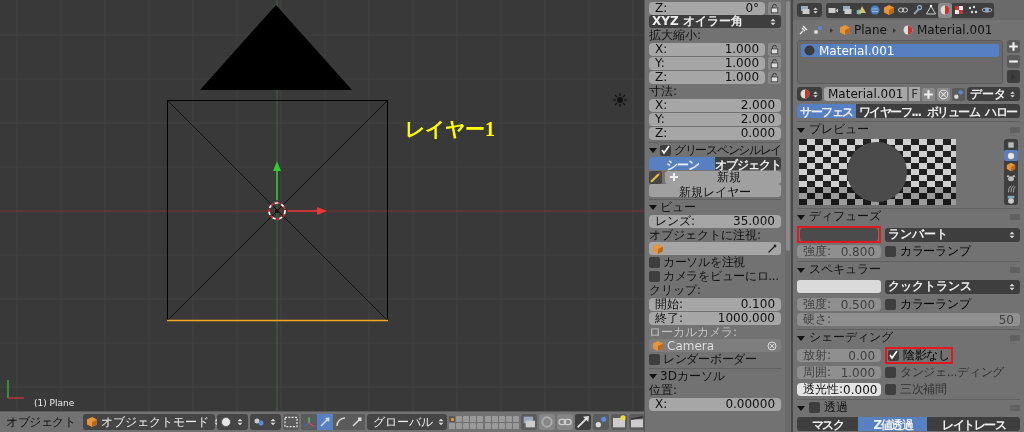 This screenshot has height=432, width=1024. I want to click on number-field: 強度: 0.800, so click(839, 251).